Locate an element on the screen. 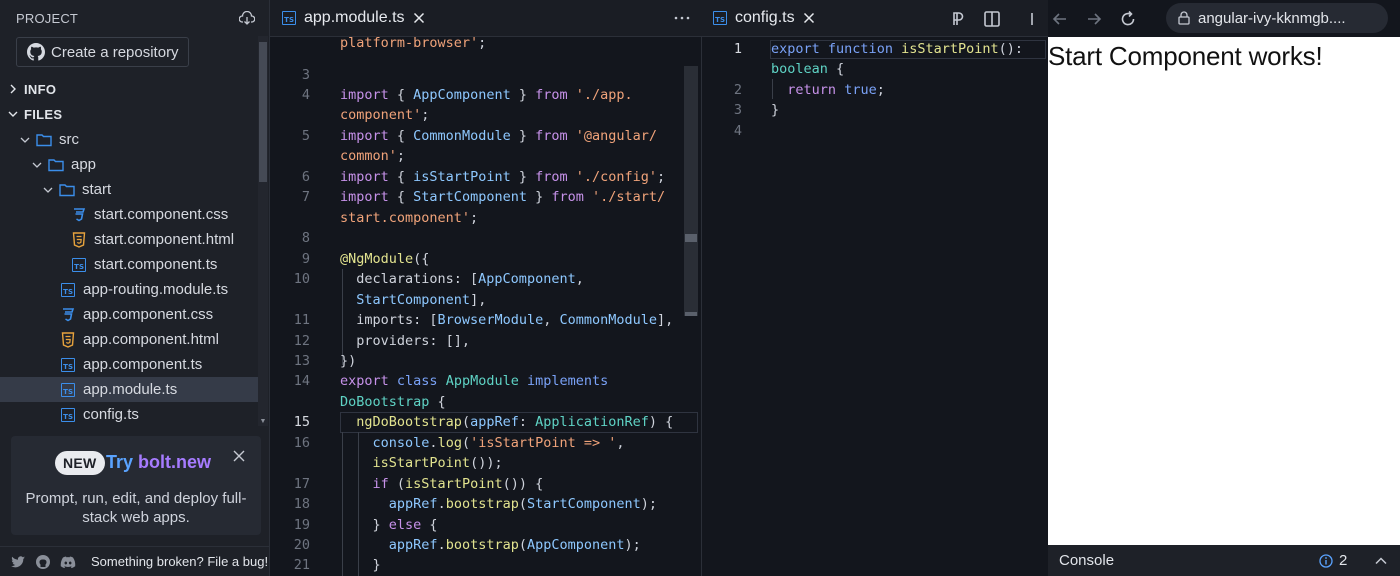 The image size is (1400, 576). line-number: 5 is located at coordinates (305, 136).